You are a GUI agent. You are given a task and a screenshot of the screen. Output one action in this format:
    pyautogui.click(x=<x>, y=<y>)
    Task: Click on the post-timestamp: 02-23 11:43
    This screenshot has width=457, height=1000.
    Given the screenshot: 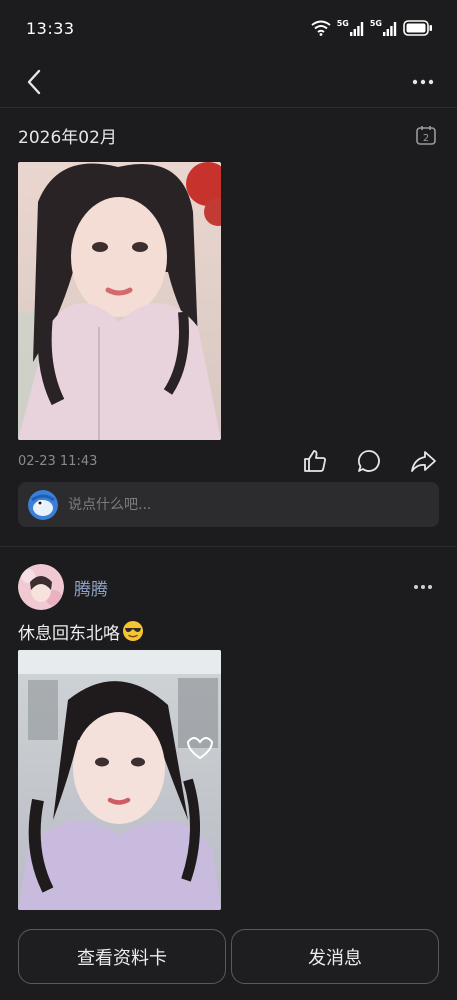 What is the action you would take?
    pyautogui.click(x=58, y=461)
    